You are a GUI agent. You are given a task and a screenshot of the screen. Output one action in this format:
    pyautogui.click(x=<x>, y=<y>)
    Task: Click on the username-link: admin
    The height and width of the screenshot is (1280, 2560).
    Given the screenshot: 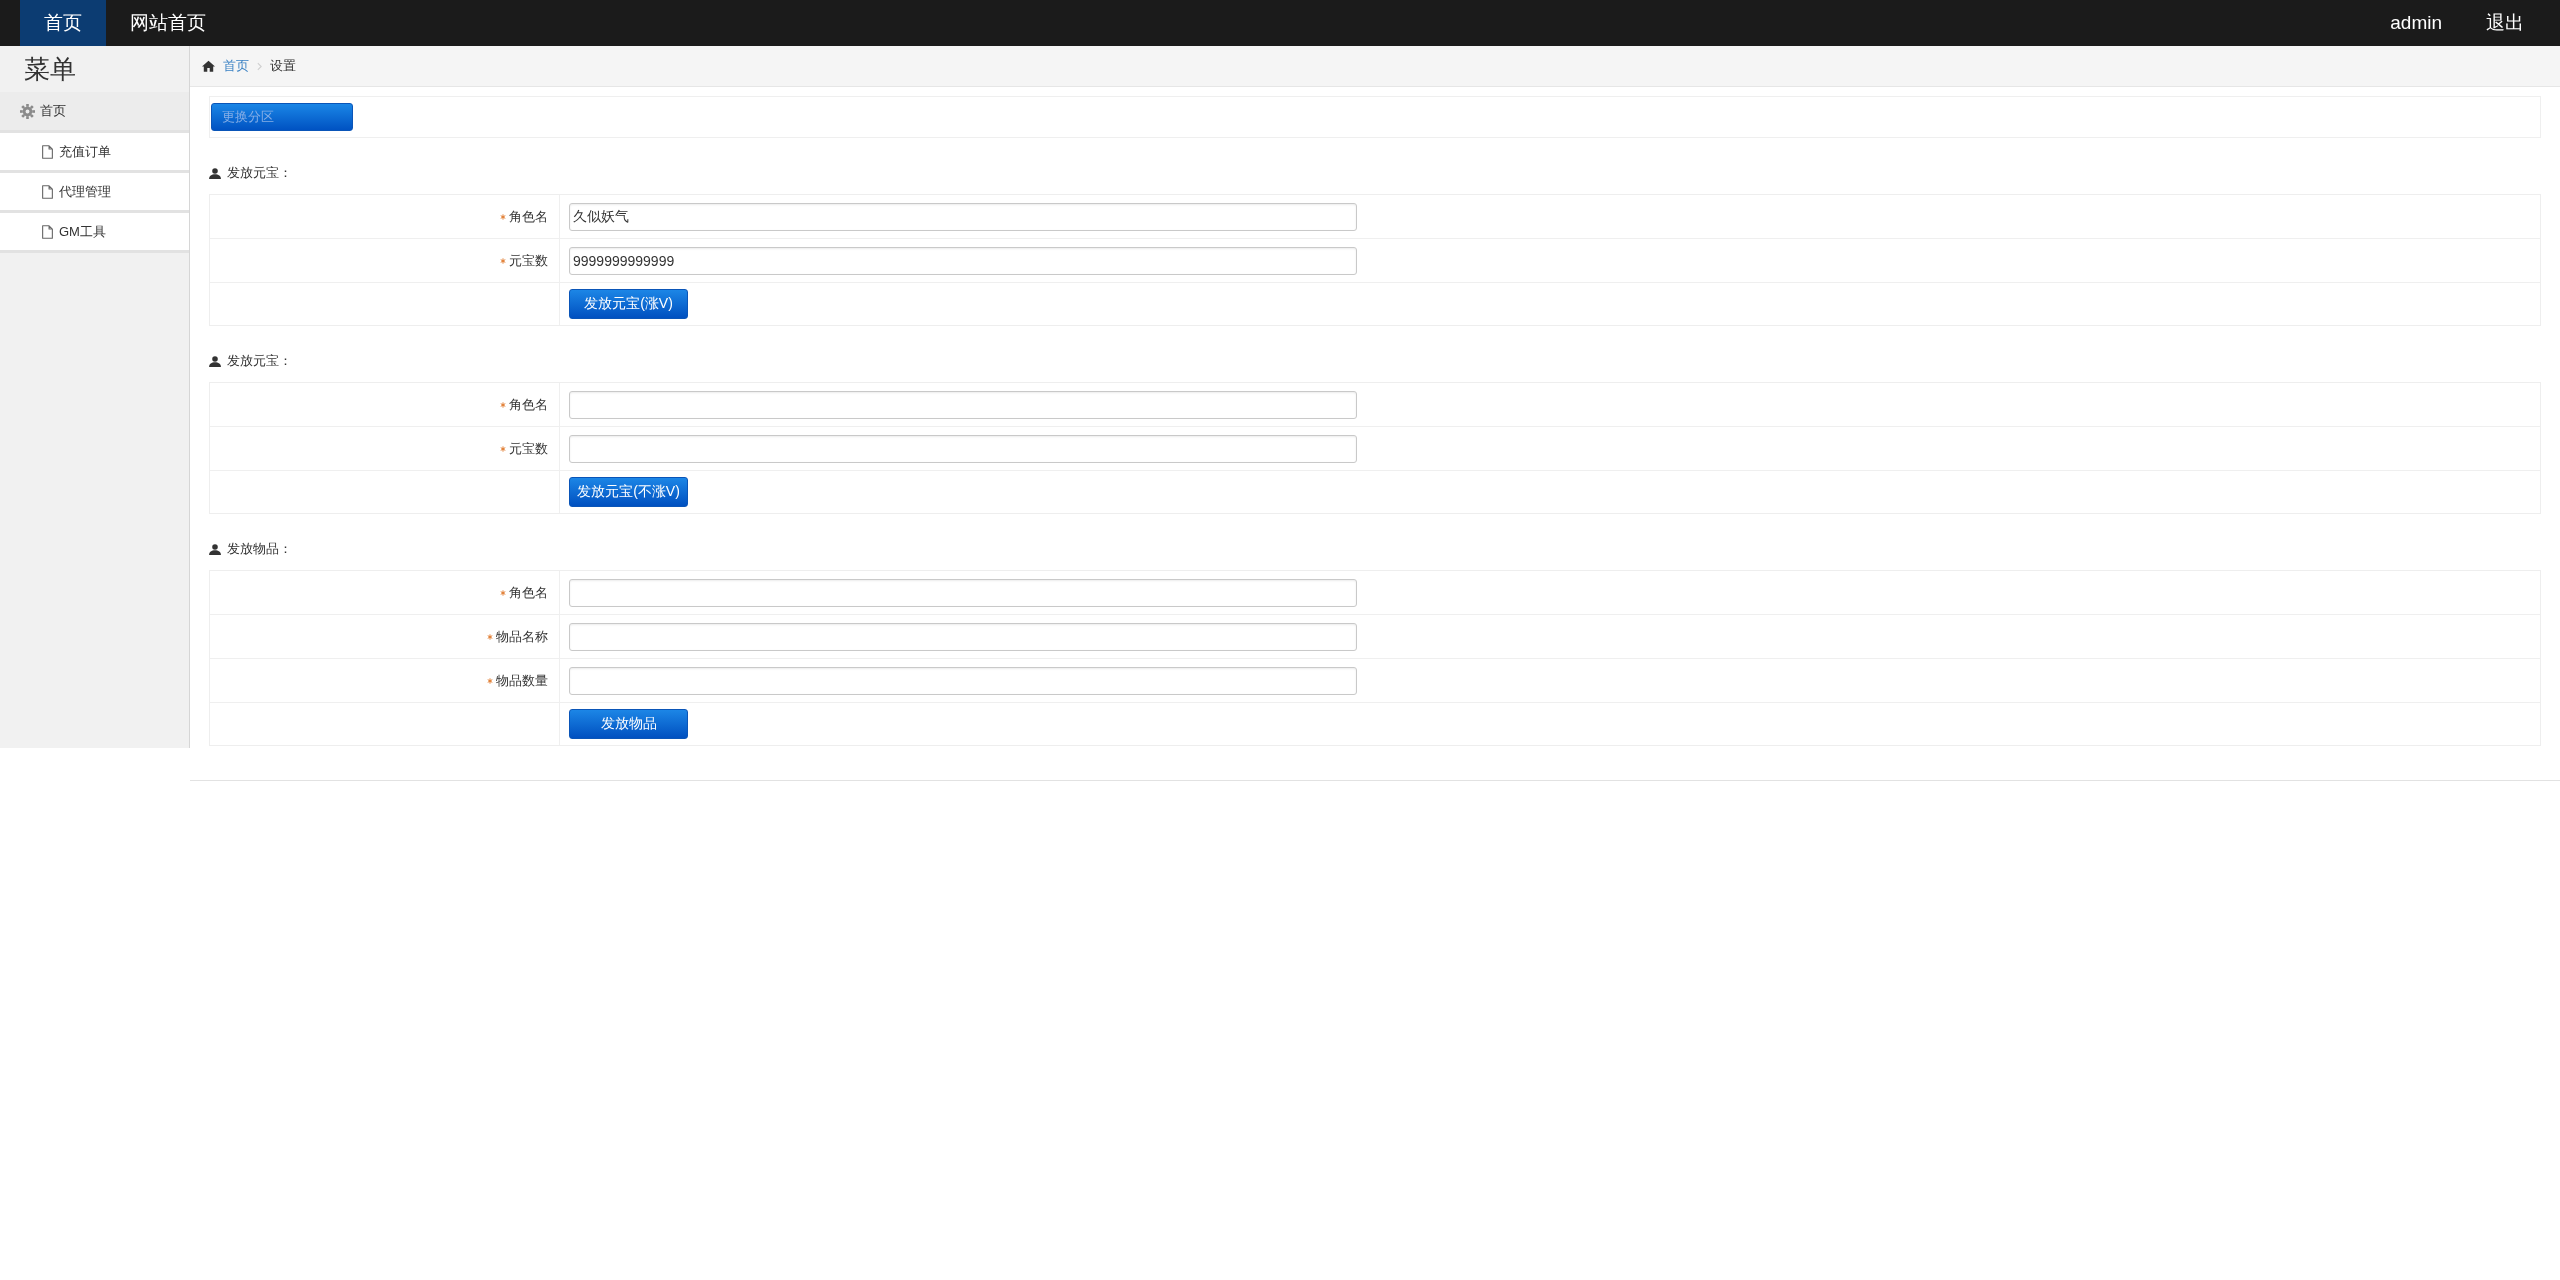 What is the action you would take?
    pyautogui.click(x=2416, y=23)
    